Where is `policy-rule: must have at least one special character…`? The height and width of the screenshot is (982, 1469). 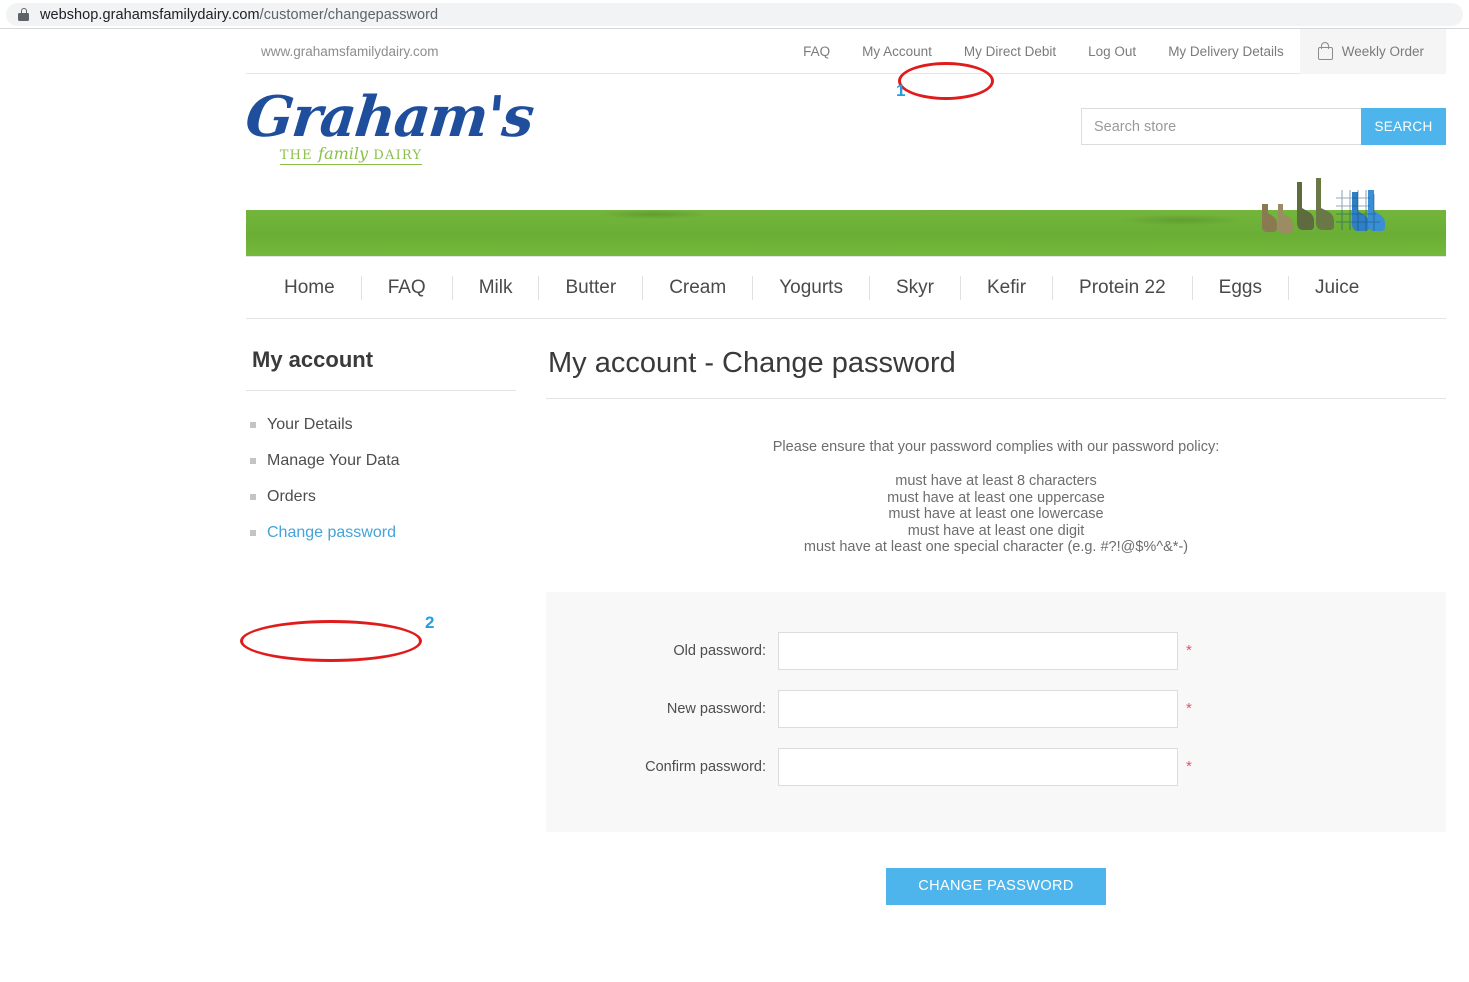 policy-rule: must have at least one special character… is located at coordinates (996, 547).